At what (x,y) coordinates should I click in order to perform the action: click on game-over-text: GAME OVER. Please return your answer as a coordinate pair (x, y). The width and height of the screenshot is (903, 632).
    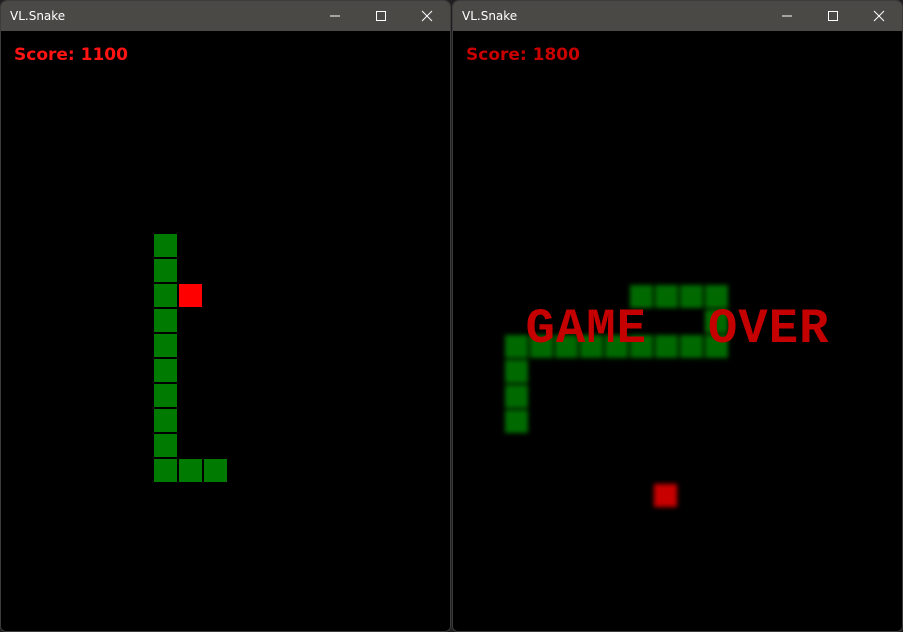
    Looking at the image, I should click on (677, 329).